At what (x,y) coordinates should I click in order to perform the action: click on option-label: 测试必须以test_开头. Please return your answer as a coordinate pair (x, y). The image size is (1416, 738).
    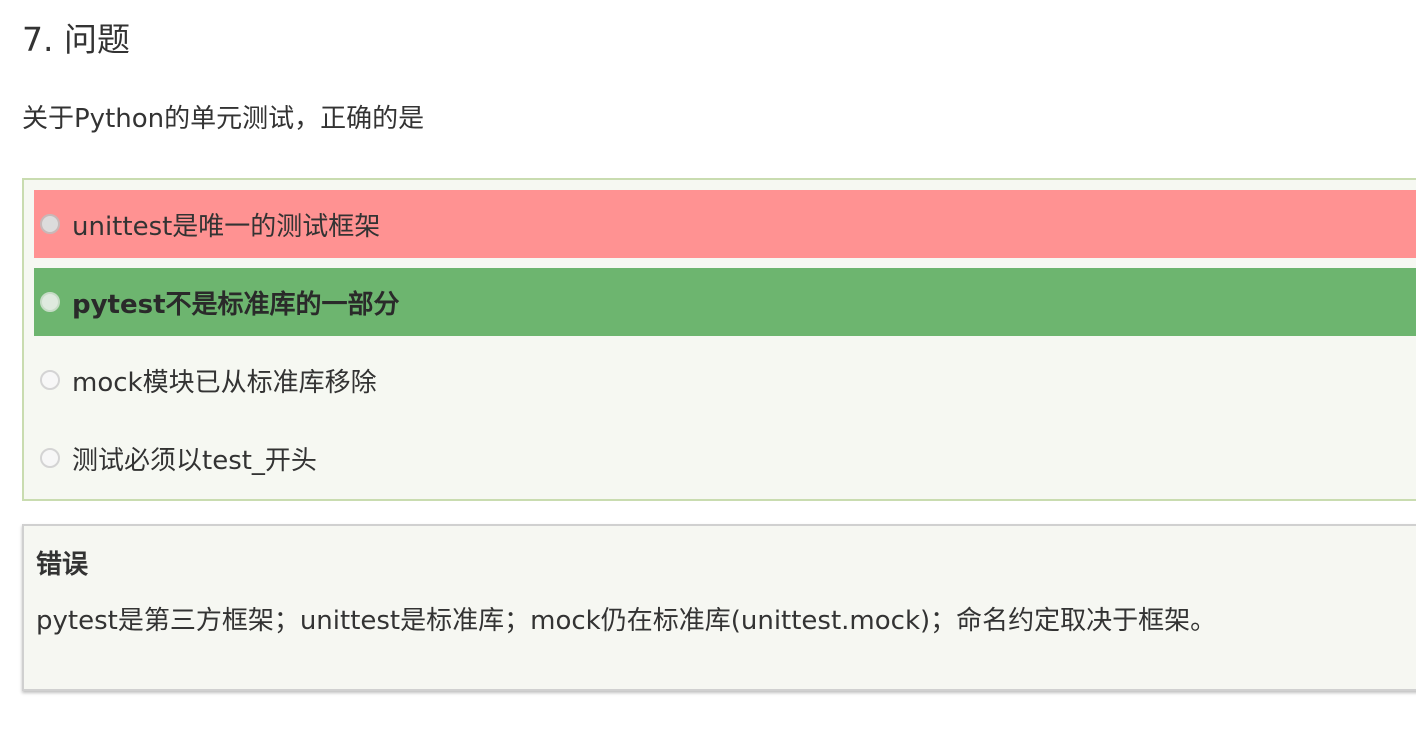
    Looking at the image, I should click on (194, 460).